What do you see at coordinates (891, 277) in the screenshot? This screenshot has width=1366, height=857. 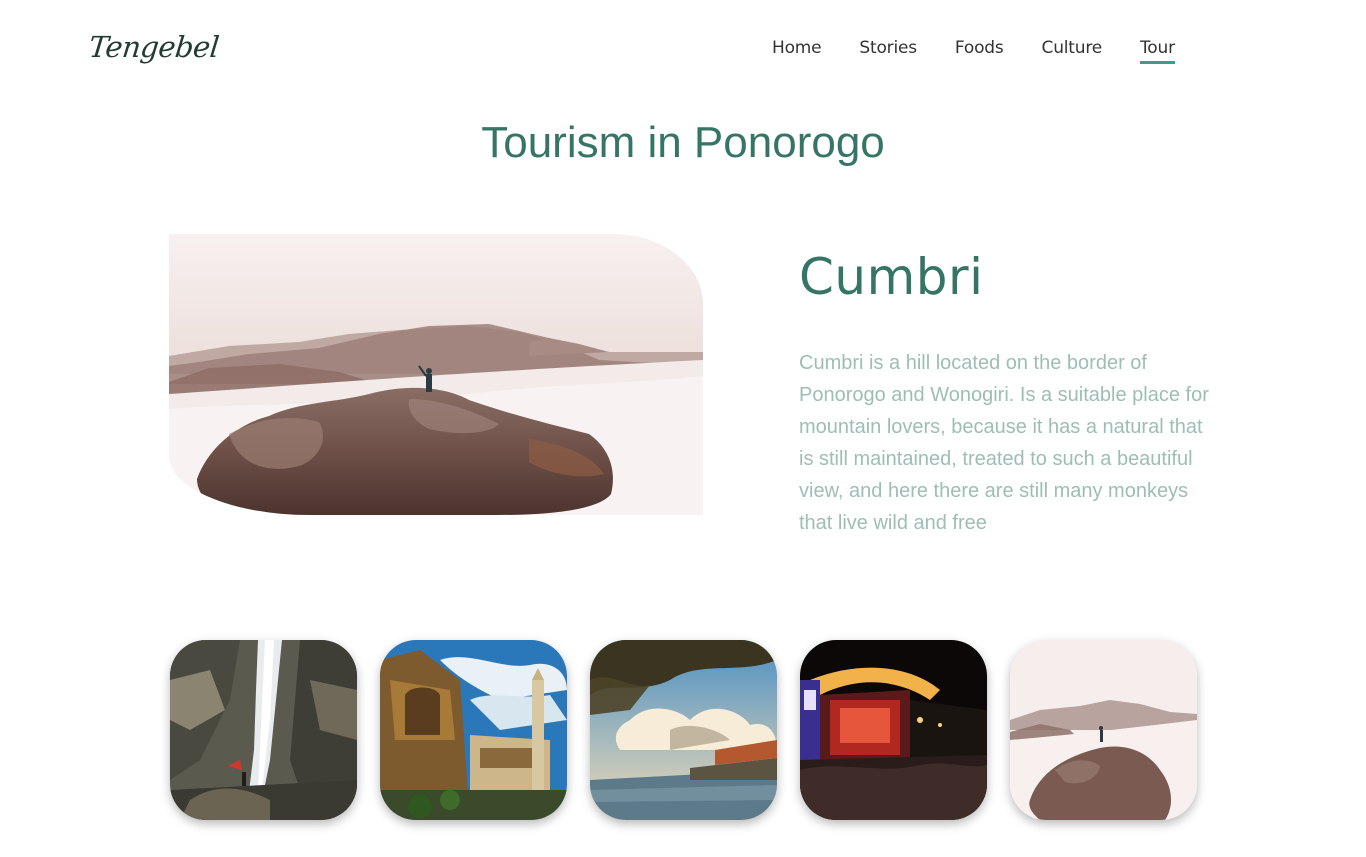 I see `featured-place-name: Cumbri` at bounding box center [891, 277].